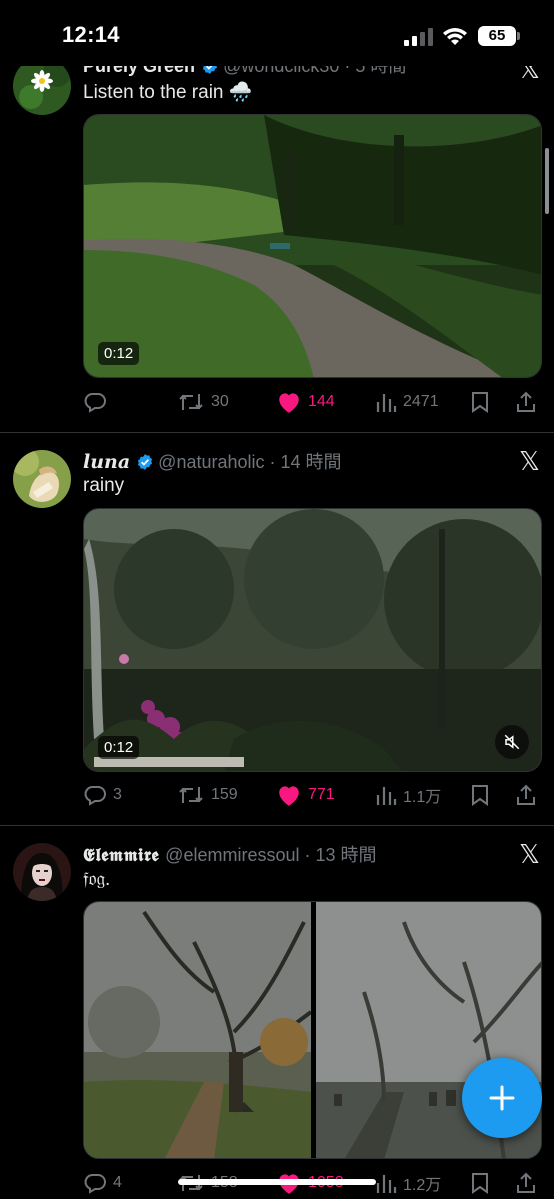 This screenshot has height=1199, width=554. I want to click on reply-button: 3, so click(102, 795).